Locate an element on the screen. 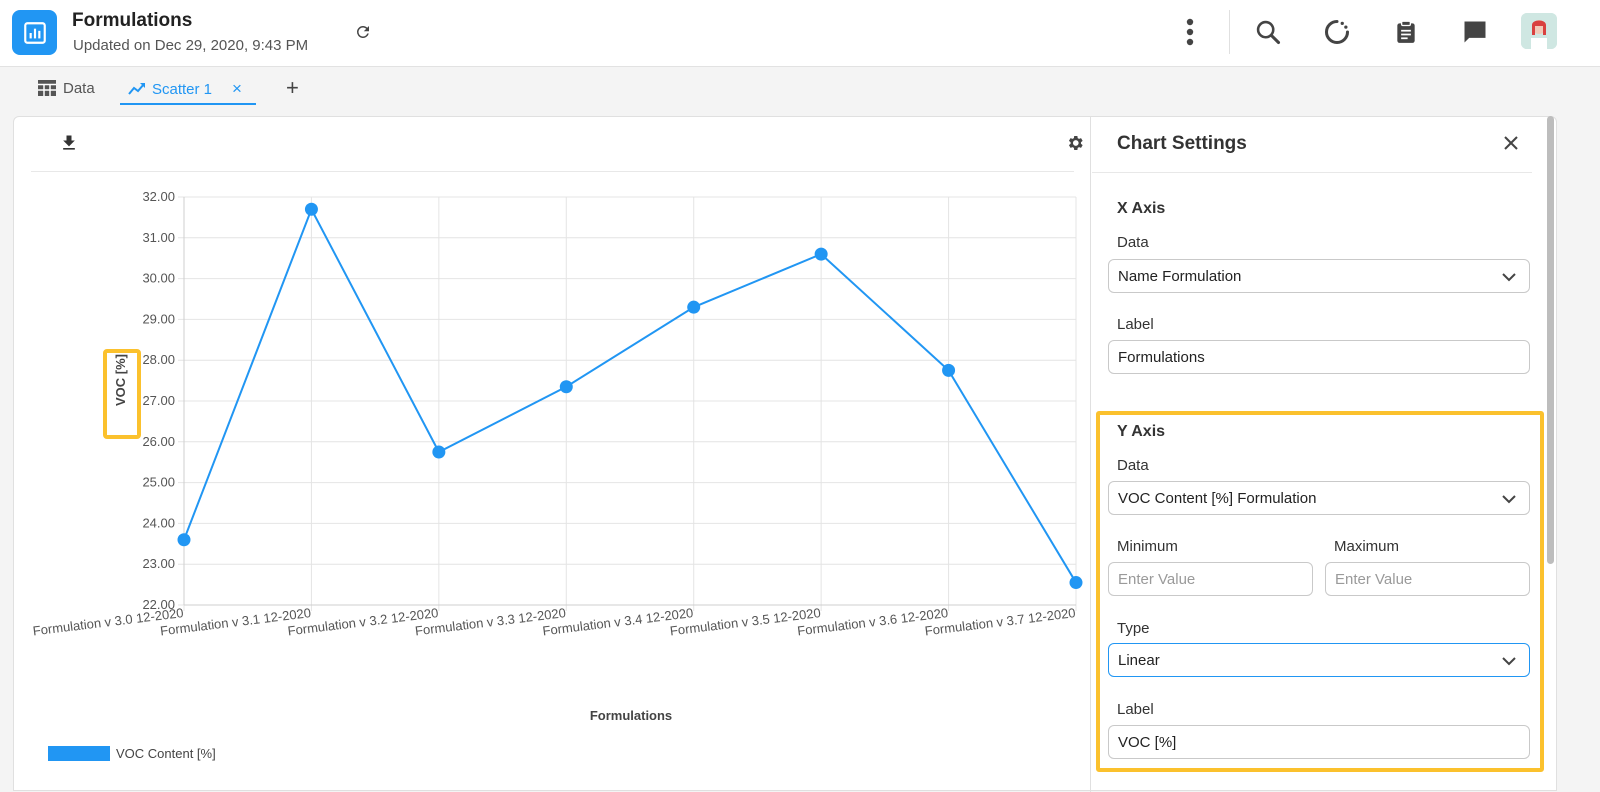  y-tick-label: 31.00 is located at coordinates (158, 237).